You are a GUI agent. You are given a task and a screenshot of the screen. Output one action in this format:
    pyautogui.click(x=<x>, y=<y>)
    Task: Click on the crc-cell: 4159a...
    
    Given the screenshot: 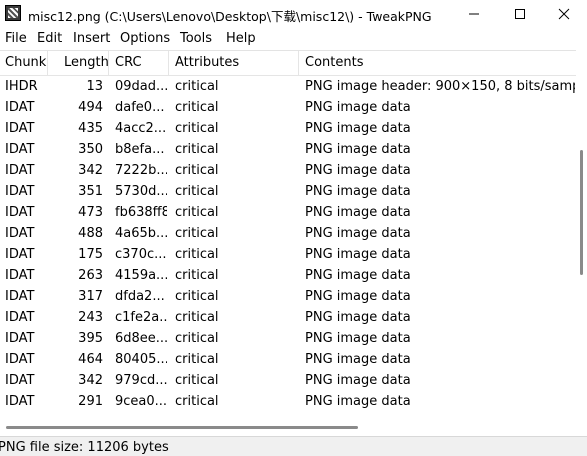 What is the action you would take?
    pyautogui.click(x=141, y=275)
    